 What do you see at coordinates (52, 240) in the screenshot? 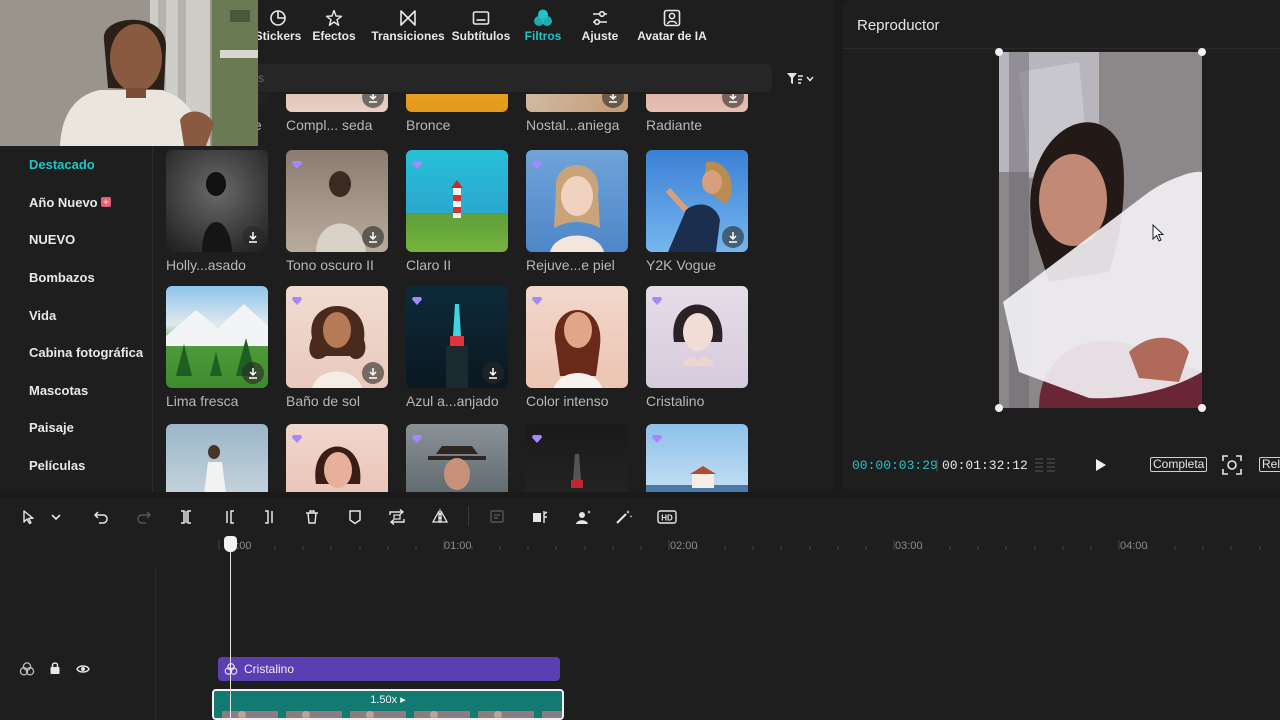
I see `sidebar-item-label: NUEVO` at bounding box center [52, 240].